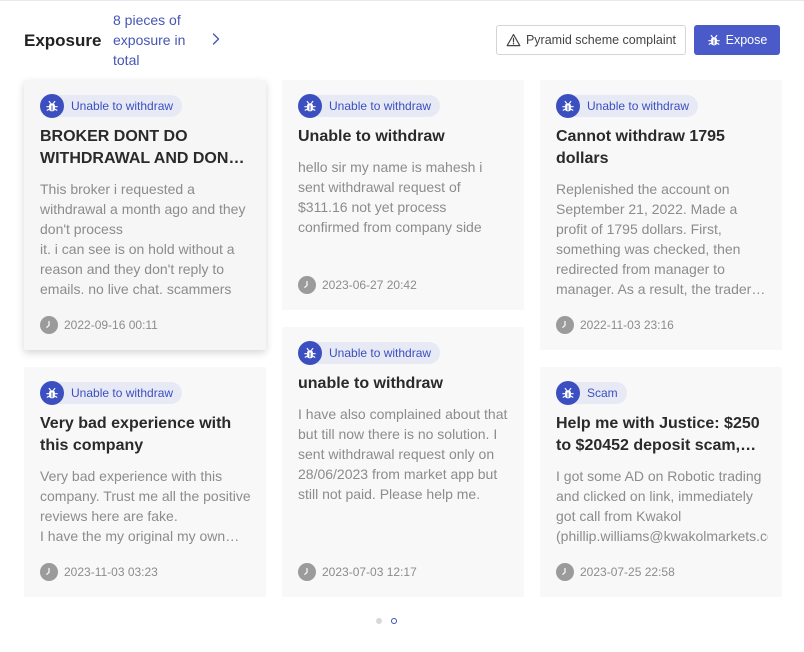 The image size is (804, 652). What do you see at coordinates (370, 383) in the screenshot?
I see `card-title: unable to withdraw` at bounding box center [370, 383].